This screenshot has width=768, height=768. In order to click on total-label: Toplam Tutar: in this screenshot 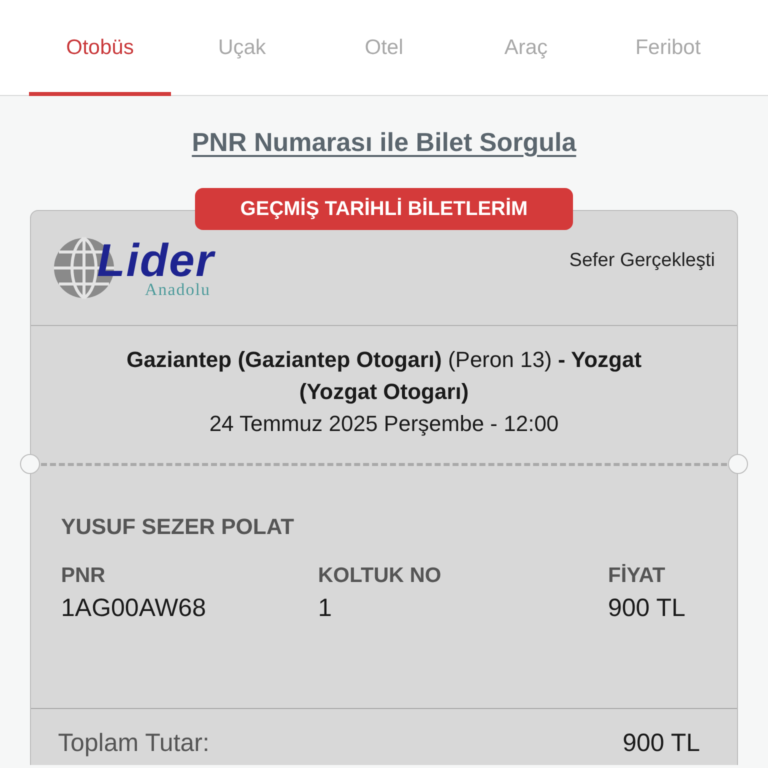, I will do `click(134, 743)`.